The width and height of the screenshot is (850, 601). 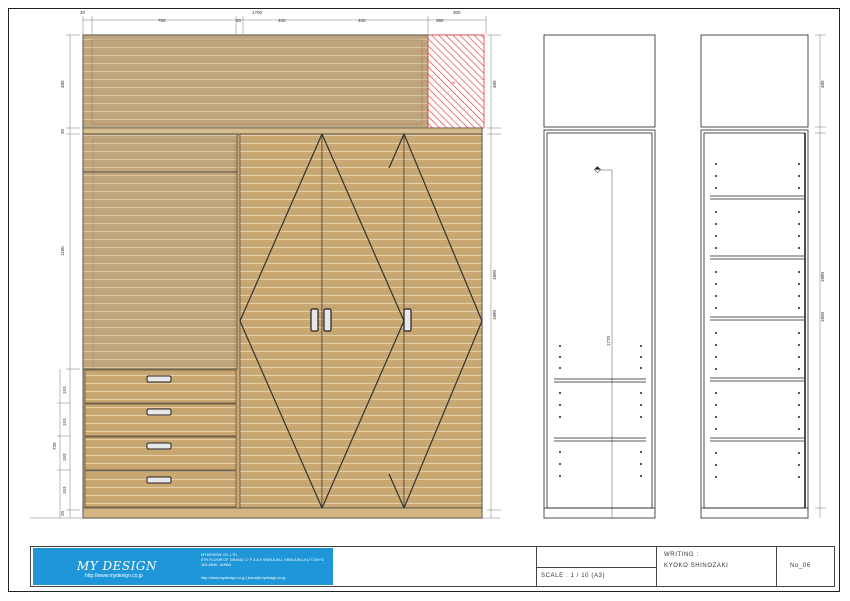 What do you see at coordinates (62, 131) in the screenshot?
I see `dim-left-1: 30` at bounding box center [62, 131].